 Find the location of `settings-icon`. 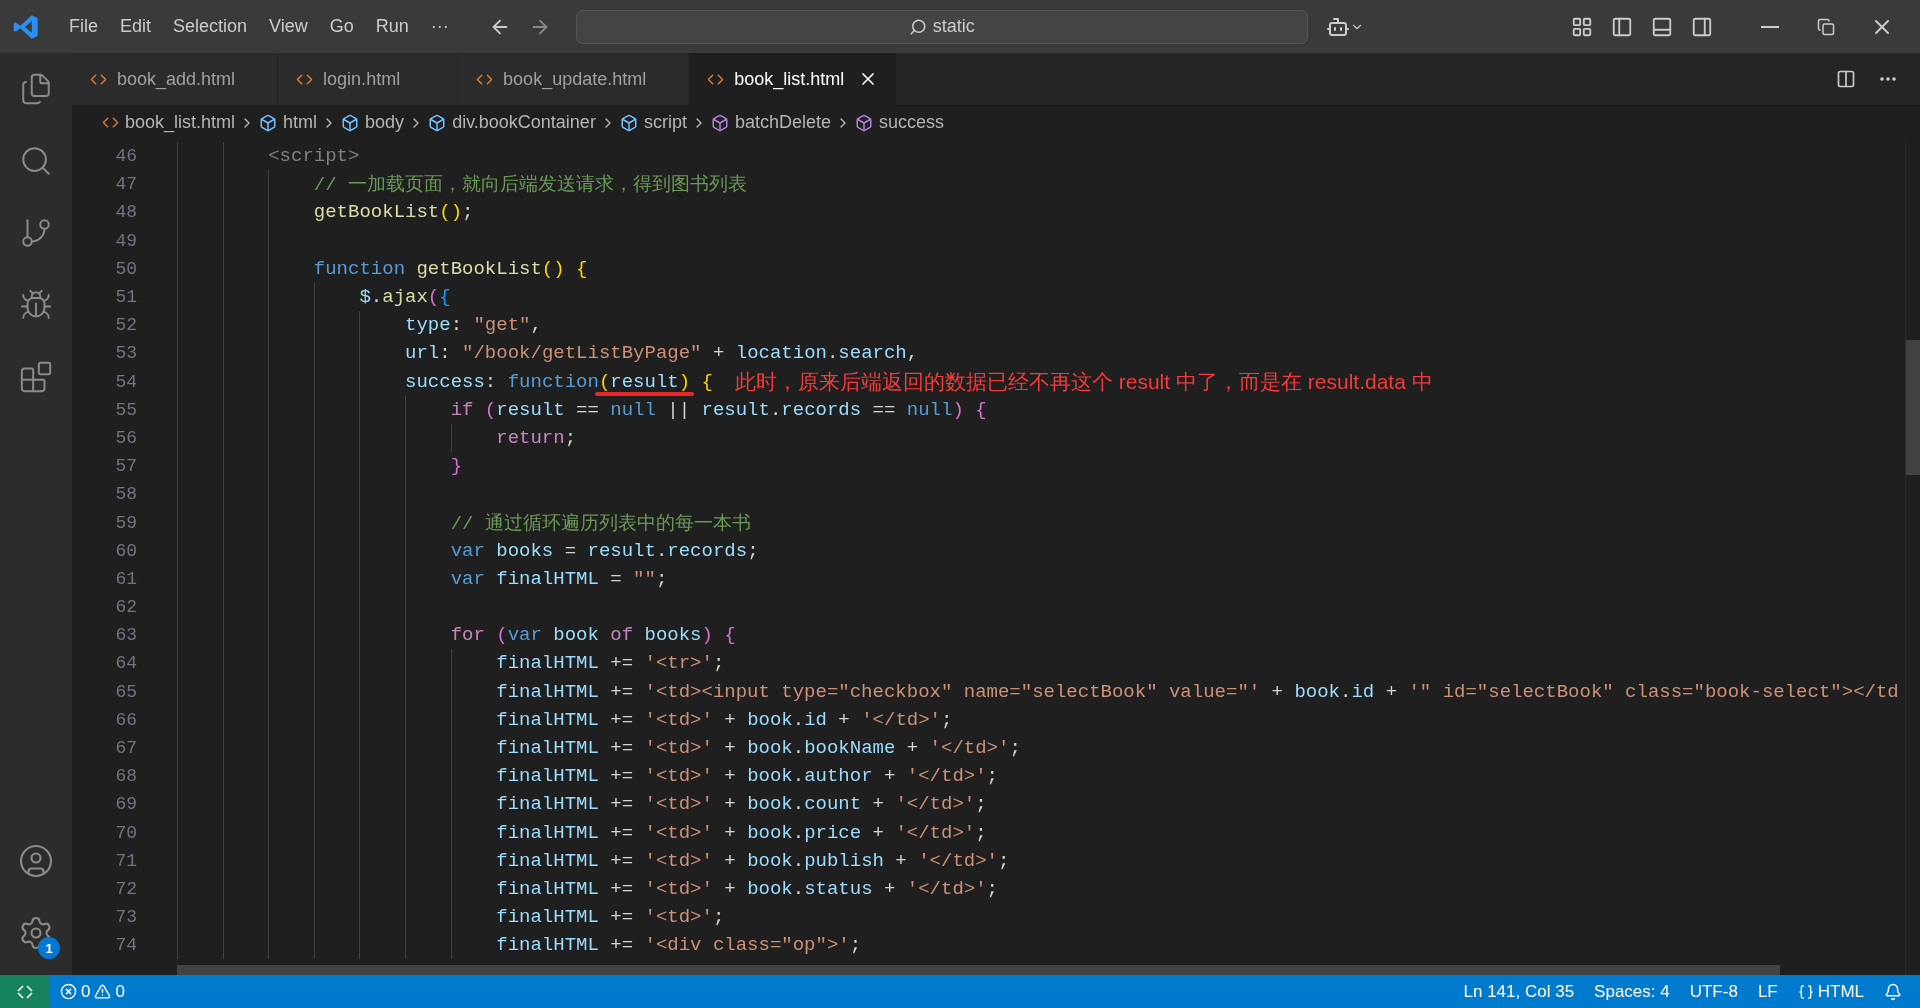

settings-icon is located at coordinates (36, 933).